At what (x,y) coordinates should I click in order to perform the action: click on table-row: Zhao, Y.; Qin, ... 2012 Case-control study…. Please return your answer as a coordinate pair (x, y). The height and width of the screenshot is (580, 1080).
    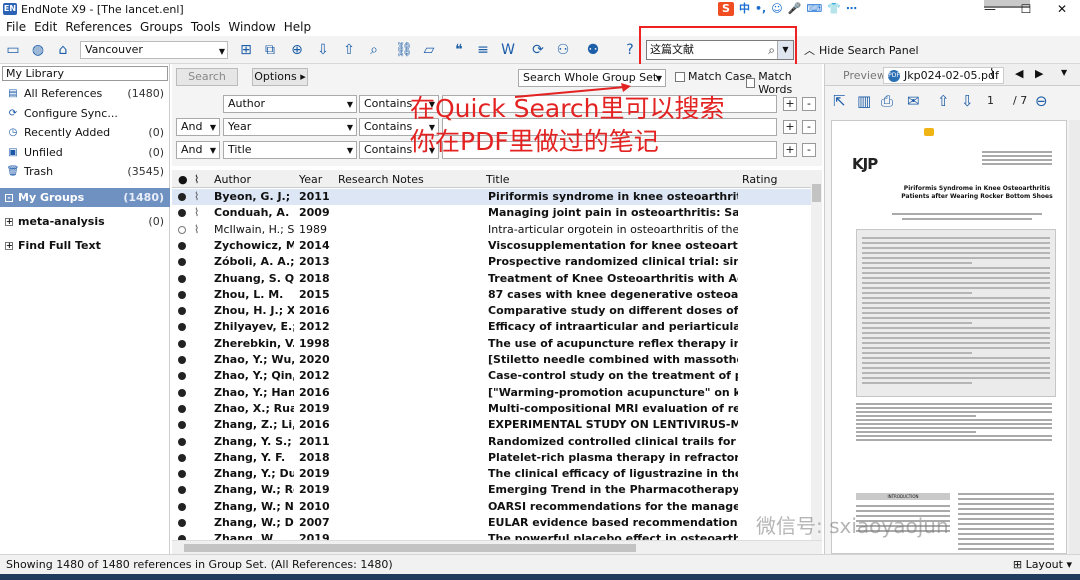
    Looking at the image, I should click on (492, 376).